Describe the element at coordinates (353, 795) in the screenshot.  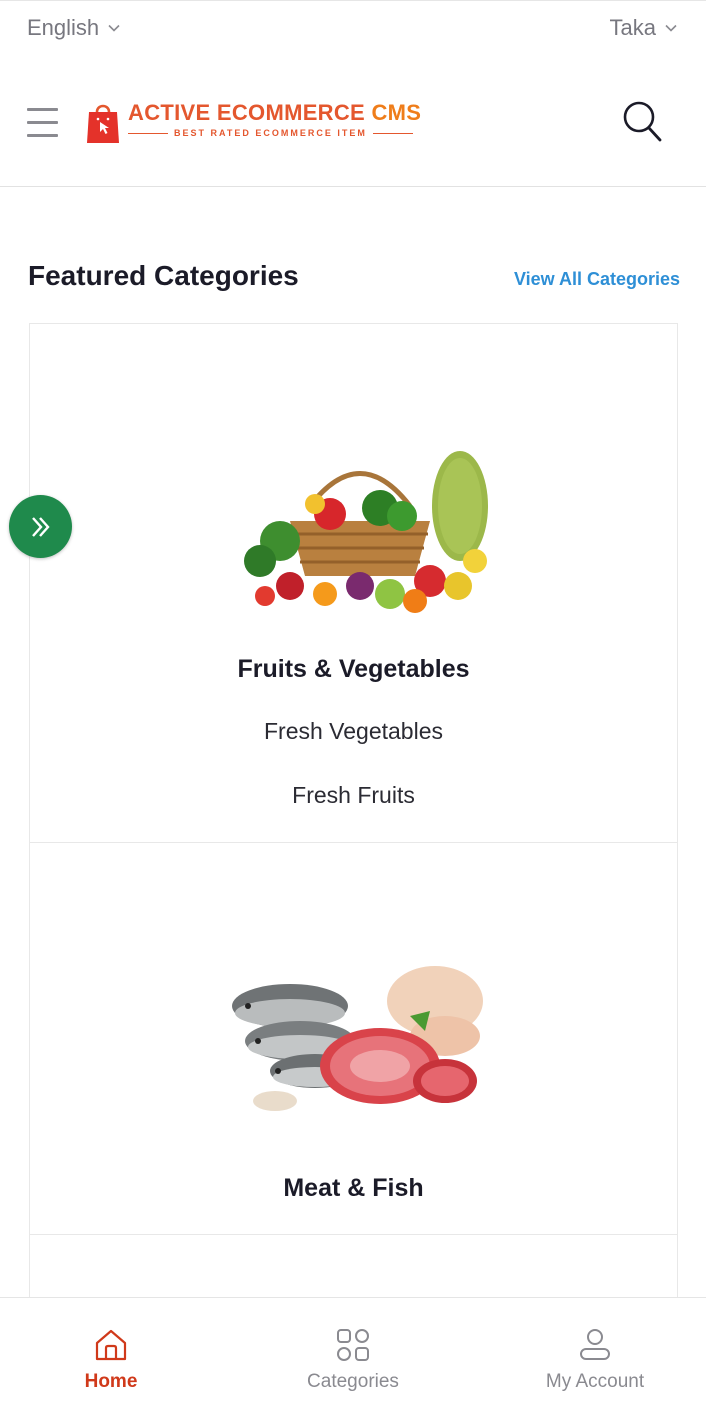
I see `subcategory-link: Fresh Fruits` at that location.